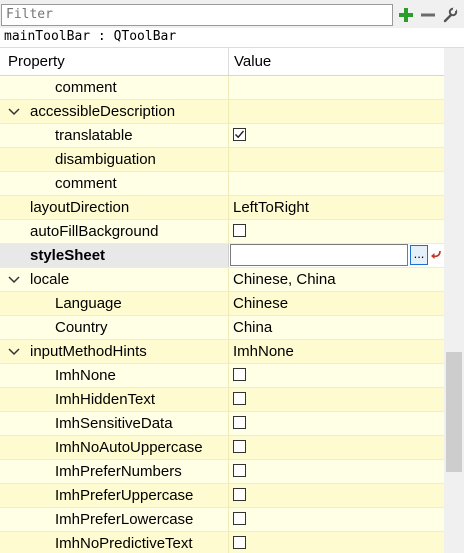 Image resolution: width=464 pixels, height=553 pixels. What do you see at coordinates (252, 61) in the screenshot?
I see `value-column-header: Value` at bounding box center [252, 61].